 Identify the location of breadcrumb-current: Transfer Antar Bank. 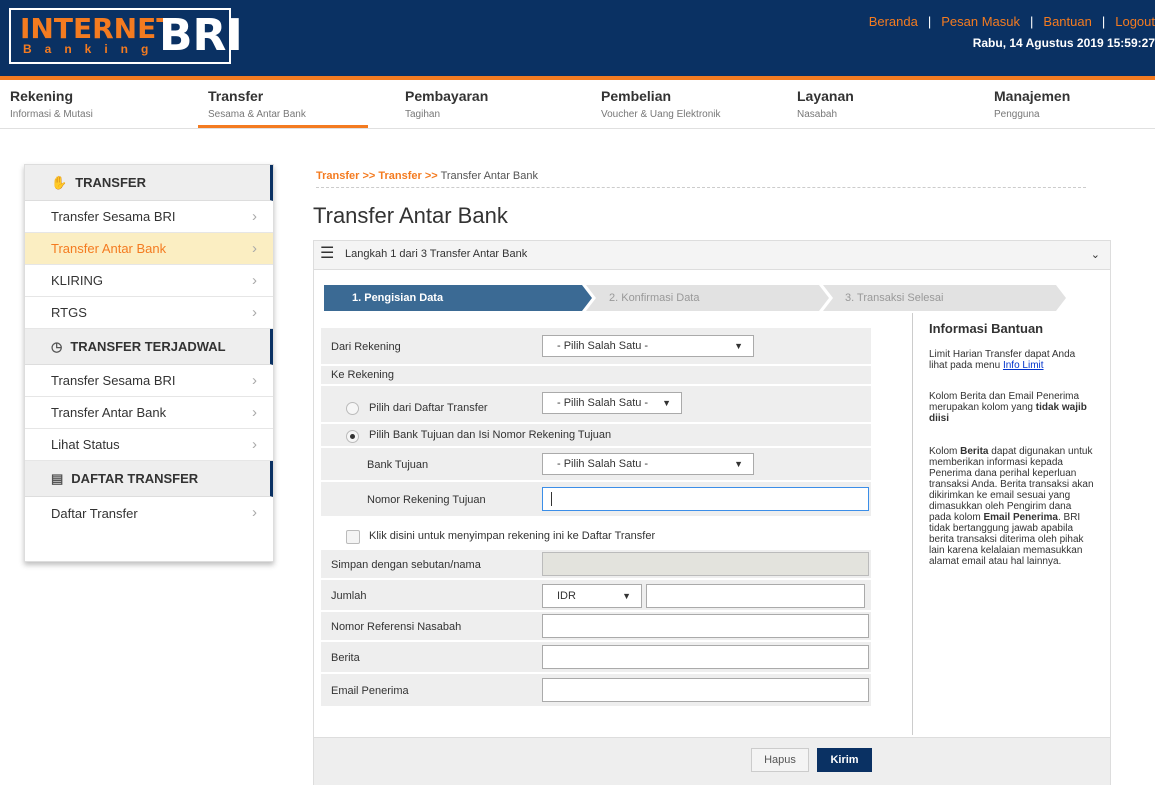
(489, 176).